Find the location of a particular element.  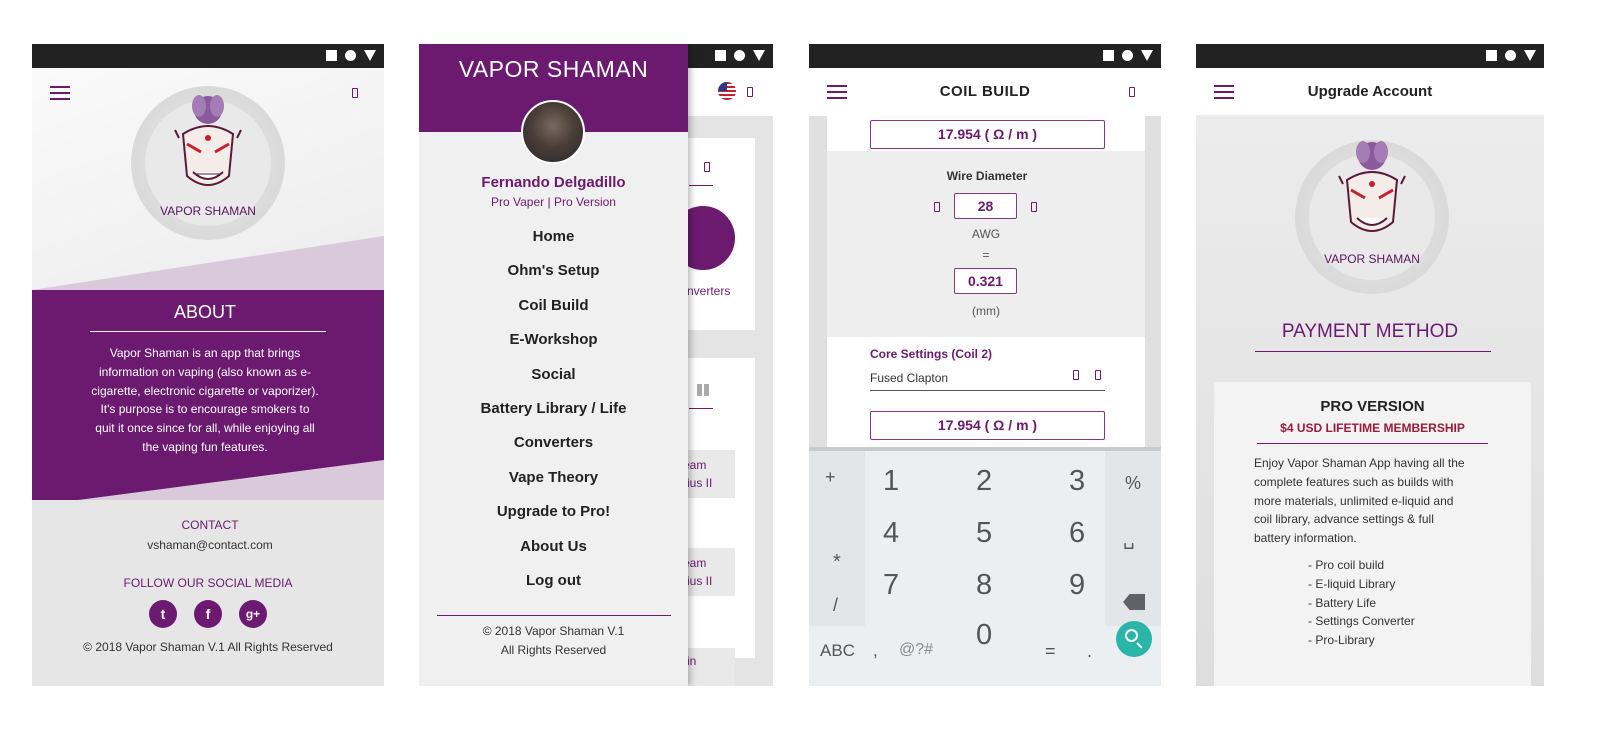

key-percent: % is located at coordinates (1133, 483).